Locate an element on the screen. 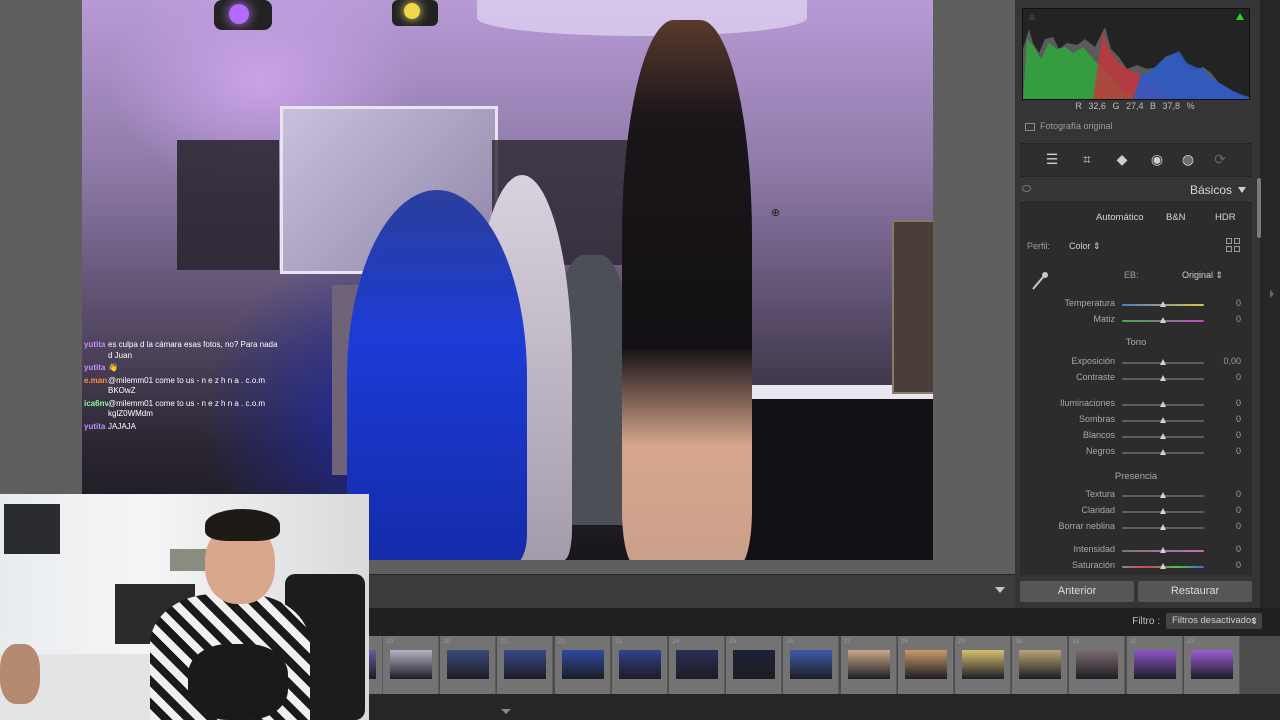 This screenshot has height=720, width=1280. collapse-triangle-icon is located at coordinates (1242, 190).